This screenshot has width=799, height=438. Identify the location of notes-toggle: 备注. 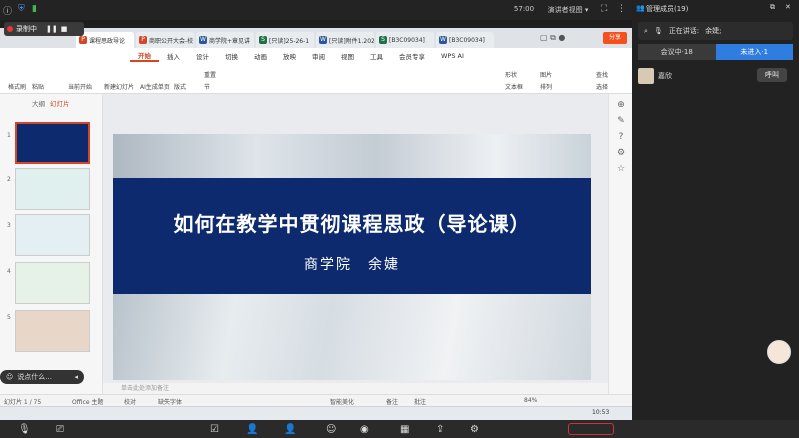
(392, 401).